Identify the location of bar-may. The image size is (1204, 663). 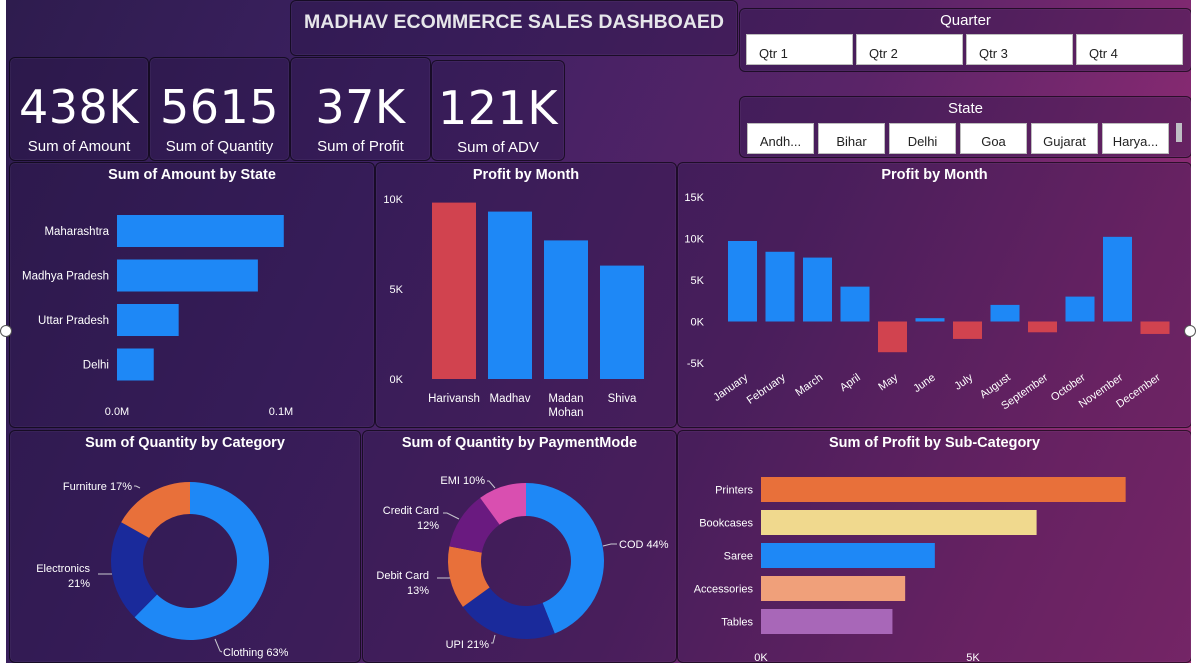
(892, 337).